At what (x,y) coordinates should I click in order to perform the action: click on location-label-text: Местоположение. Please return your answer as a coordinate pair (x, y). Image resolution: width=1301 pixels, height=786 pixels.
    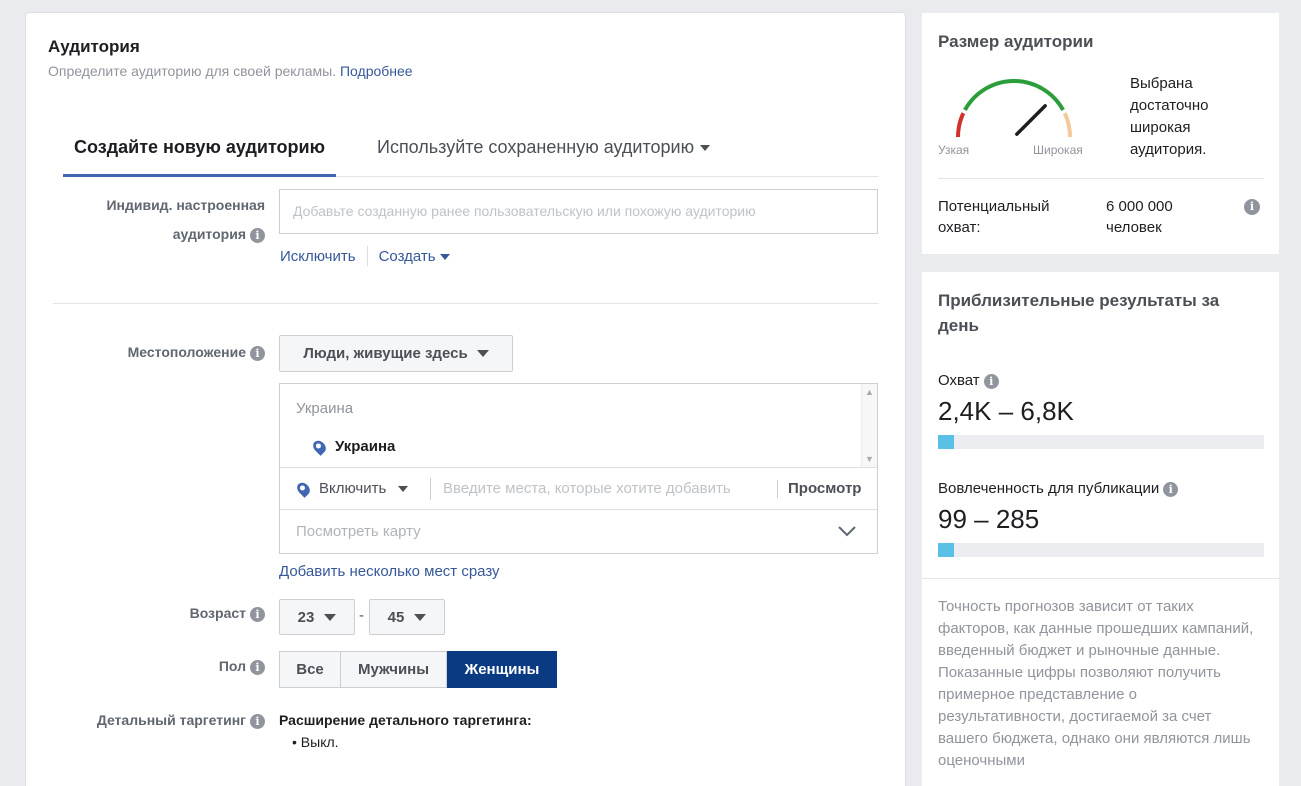
    Looking at the image, I should click on (186, 352).